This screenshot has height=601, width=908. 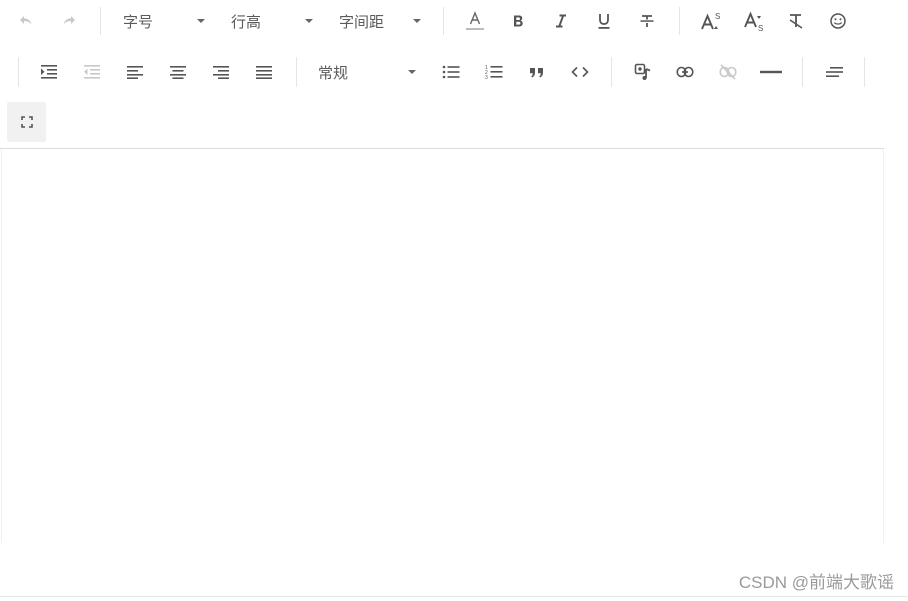 I want to click on outdent-icon, so click(x=92, y=72).